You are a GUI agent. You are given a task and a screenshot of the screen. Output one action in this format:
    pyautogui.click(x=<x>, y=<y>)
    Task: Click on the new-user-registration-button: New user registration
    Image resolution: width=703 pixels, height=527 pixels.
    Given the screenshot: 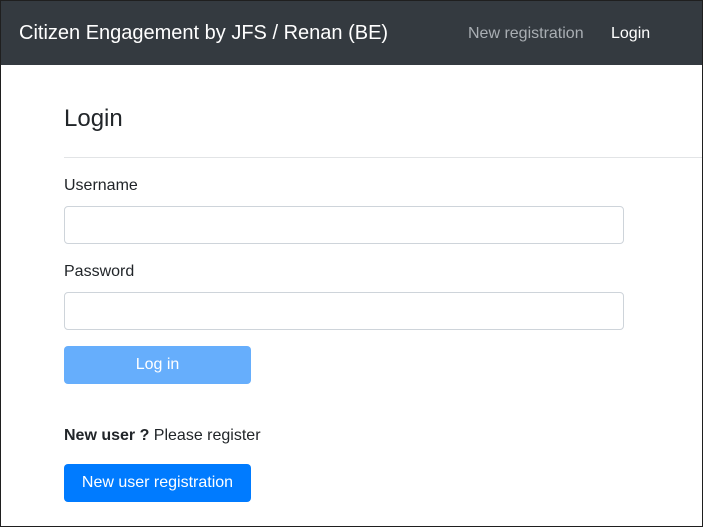 What is the action you would take?
    pyautogui.click(x=157, y=483)
    